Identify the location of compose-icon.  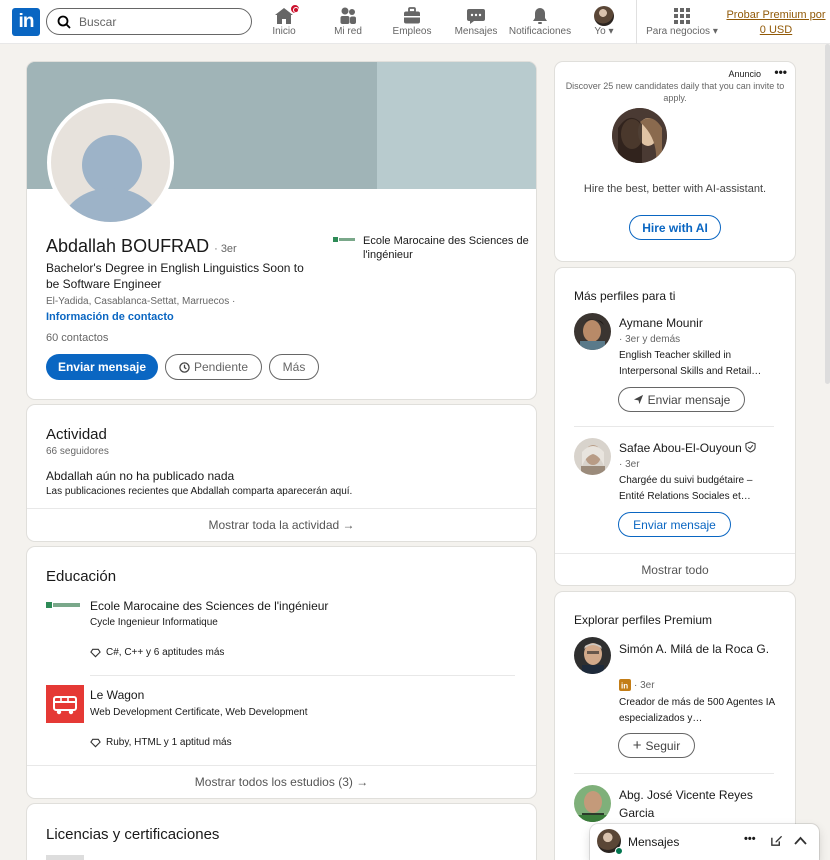
(776, 840).